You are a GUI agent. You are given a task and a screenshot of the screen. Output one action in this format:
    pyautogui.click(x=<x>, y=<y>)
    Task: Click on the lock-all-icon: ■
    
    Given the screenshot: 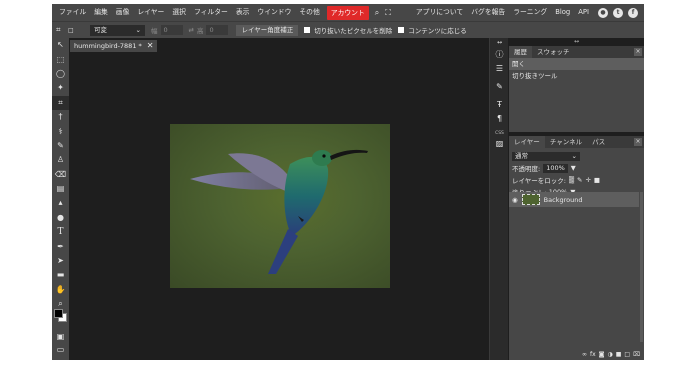 What is the action you would take?
    pyautogui.click(x=597, y=180)
    